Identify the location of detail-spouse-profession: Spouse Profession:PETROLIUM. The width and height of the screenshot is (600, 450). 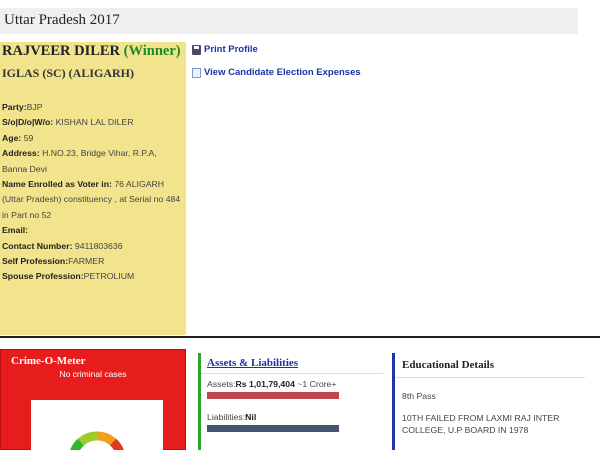
(68, 276).